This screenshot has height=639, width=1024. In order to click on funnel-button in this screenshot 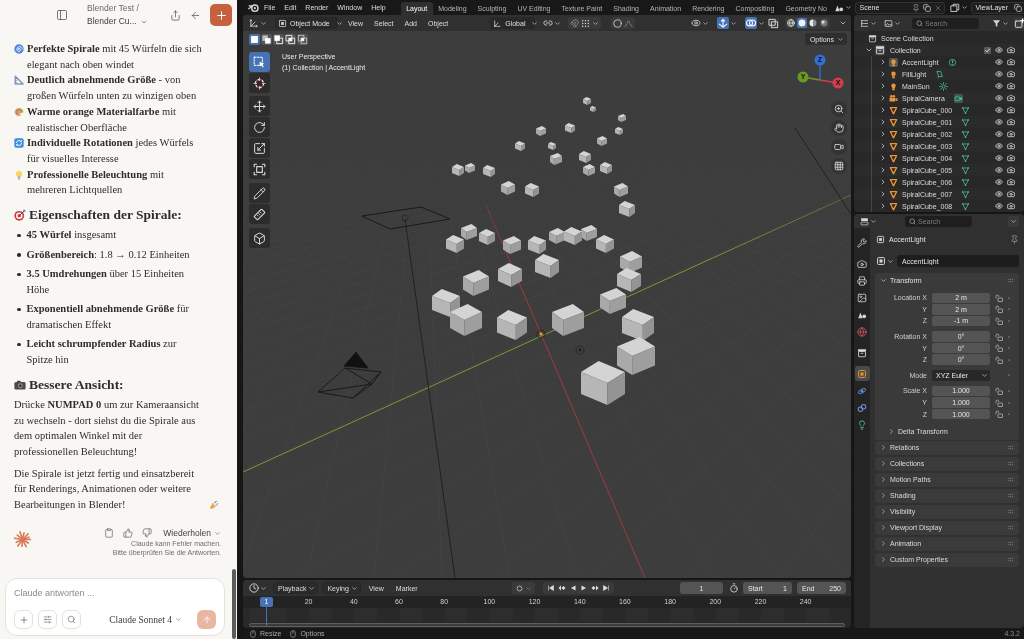, I will do `click(1000, 23)`.